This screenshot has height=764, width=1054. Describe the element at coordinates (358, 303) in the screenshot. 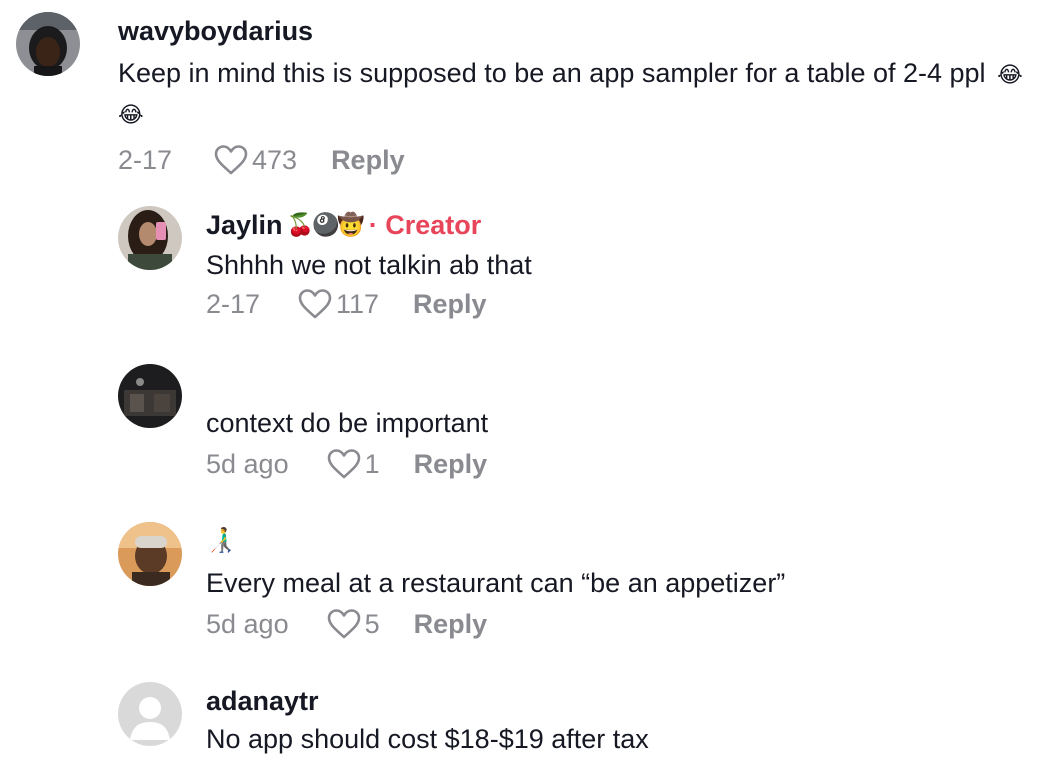

I see `like-count: 117` at that location.